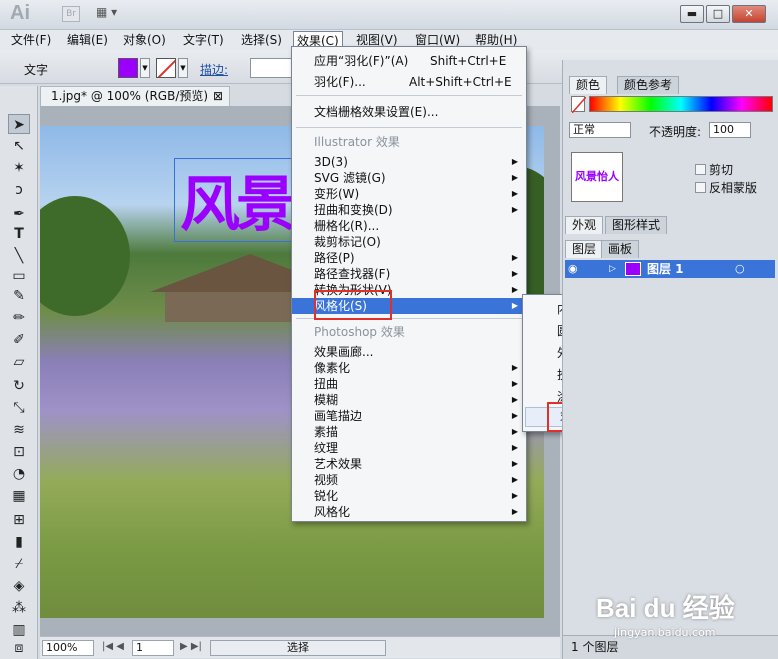 Image resolution: width=778 pixels, height=659 pixels. I want to click on menu-select: 选择(S), so click(261, 40).